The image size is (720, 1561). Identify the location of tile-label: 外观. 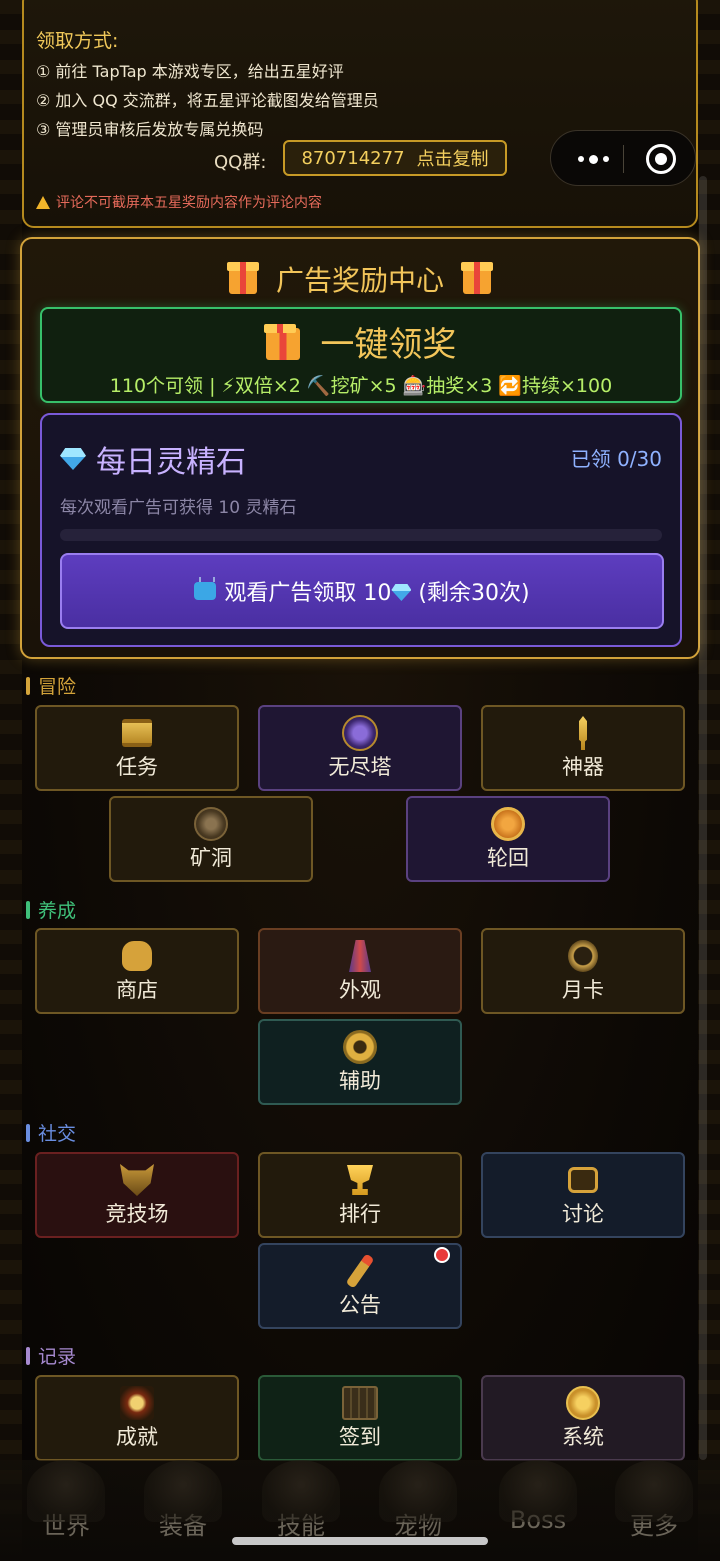
(360, 990).